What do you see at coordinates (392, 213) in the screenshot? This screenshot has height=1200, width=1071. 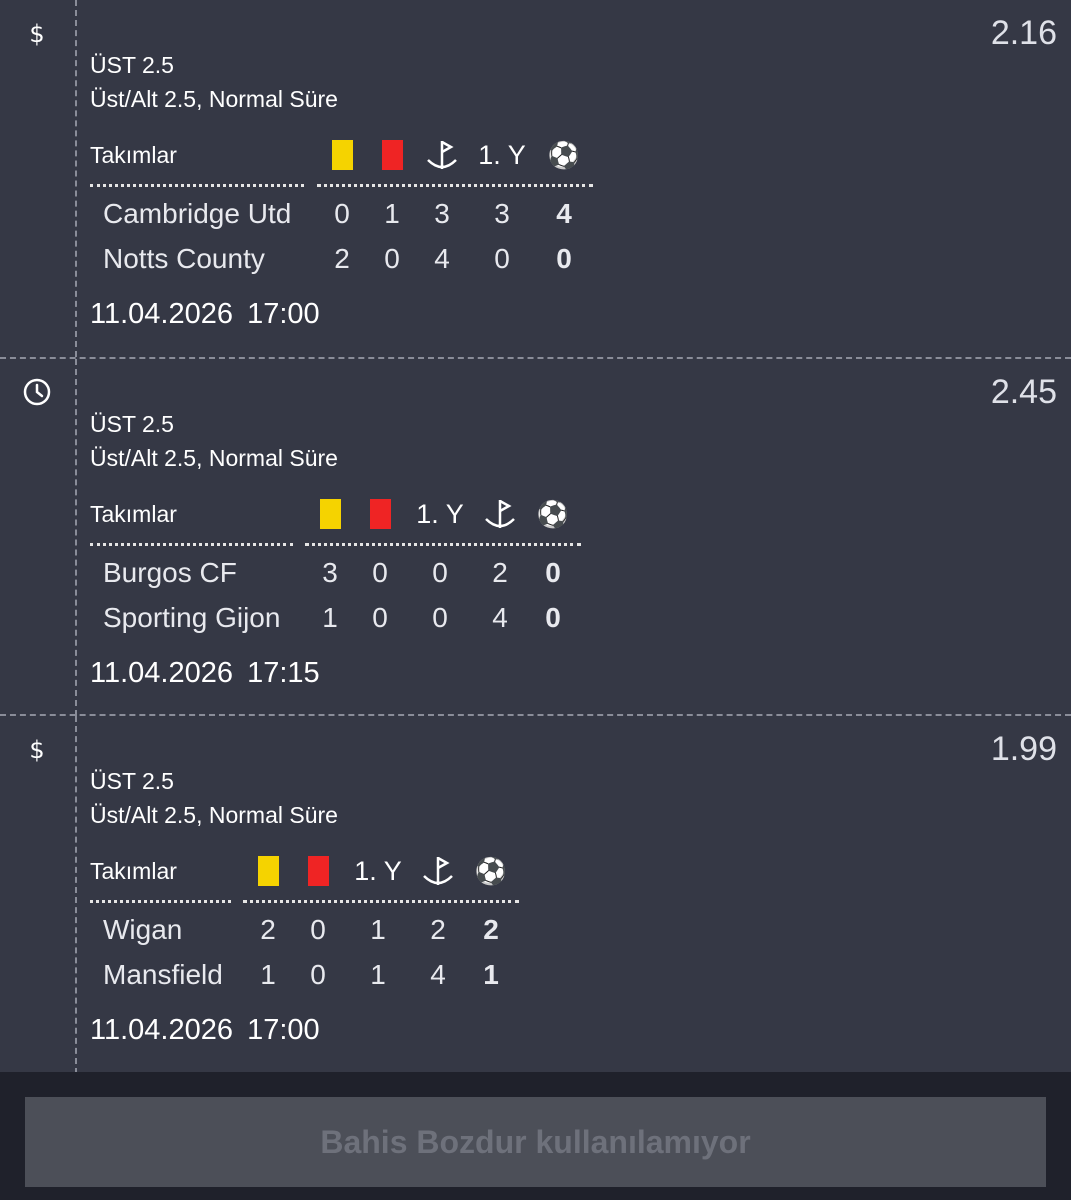 I see `red-cards-value: 1` at bounding box center [392, 213].